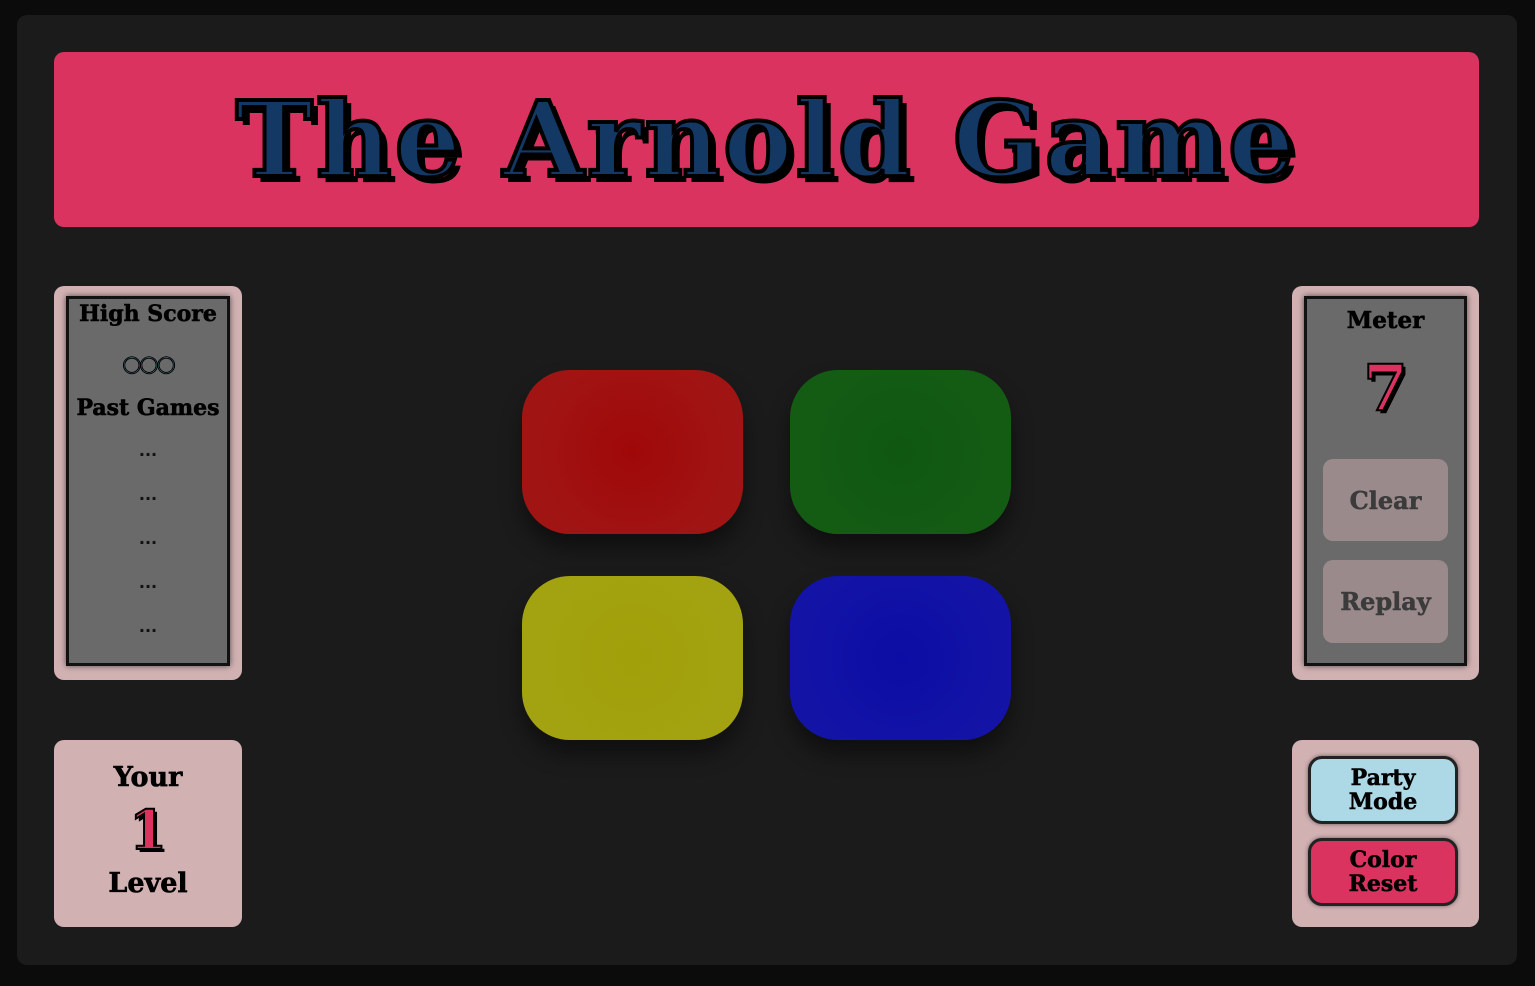  I want to click on meter-panel: Meter 7 Clear Replay, so click(1385, 483).